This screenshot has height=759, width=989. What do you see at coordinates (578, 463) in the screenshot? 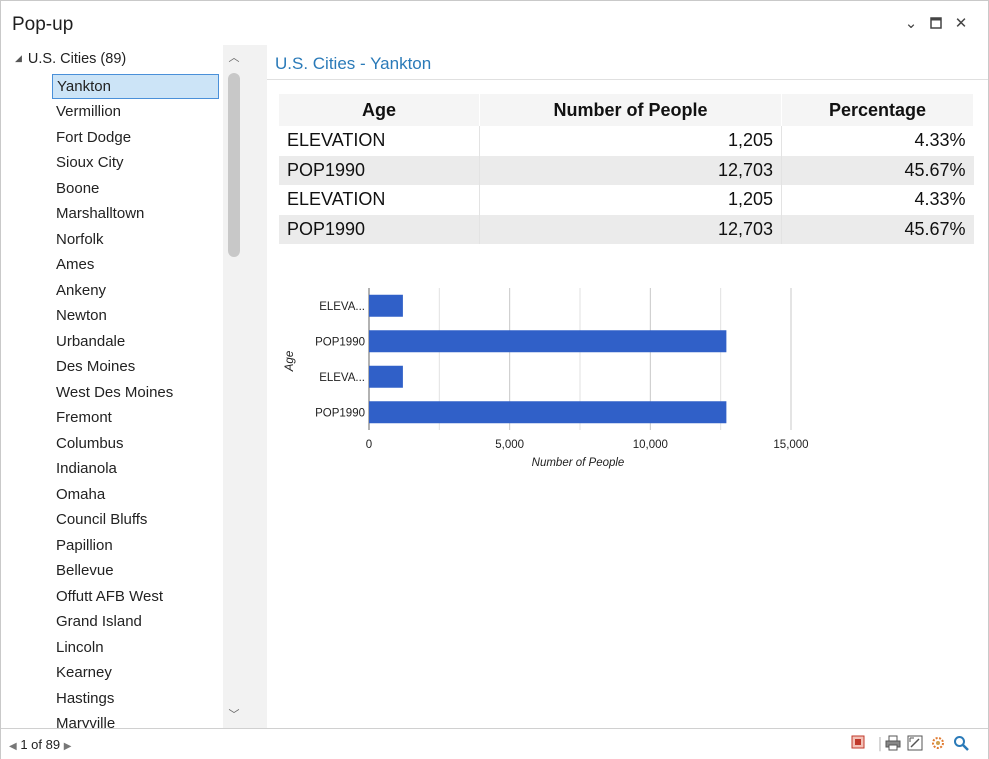
I see `x-axis-title: Number of People` at bounding box center [578, 463].